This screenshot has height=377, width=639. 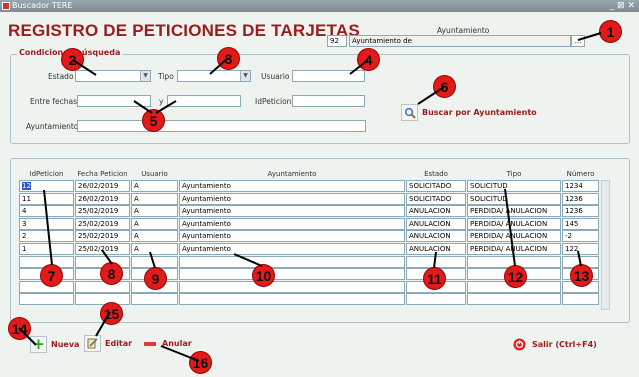 What do you see at coordinates (368, 59) in the screenshot?
I see `callout-4: 4` at bounding box center [368, 59].